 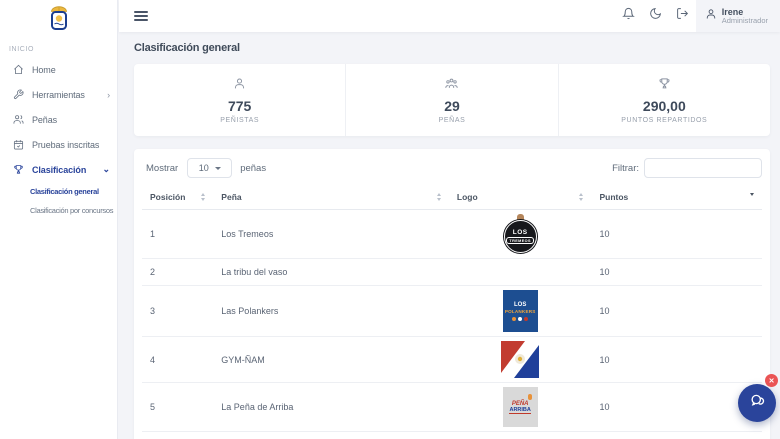 I want to click on team-logo-la-pena-de-arriba: PEÑA ARRIBA, so click(x=520, y=407).